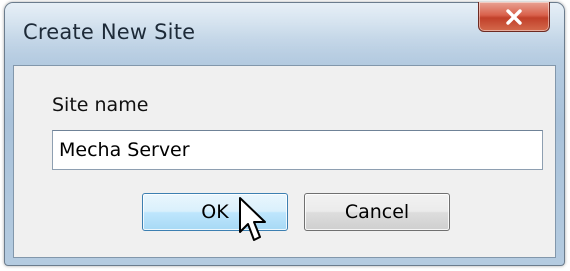  I want to click on cancel-button: Cancel, so click(377, 212).